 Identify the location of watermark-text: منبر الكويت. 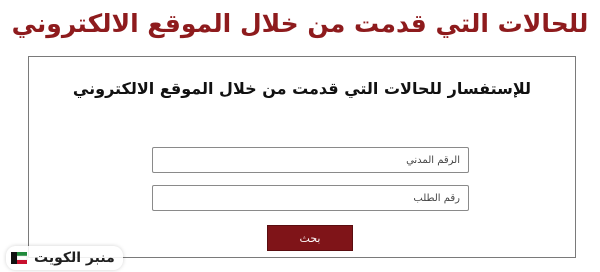
(74, 258).